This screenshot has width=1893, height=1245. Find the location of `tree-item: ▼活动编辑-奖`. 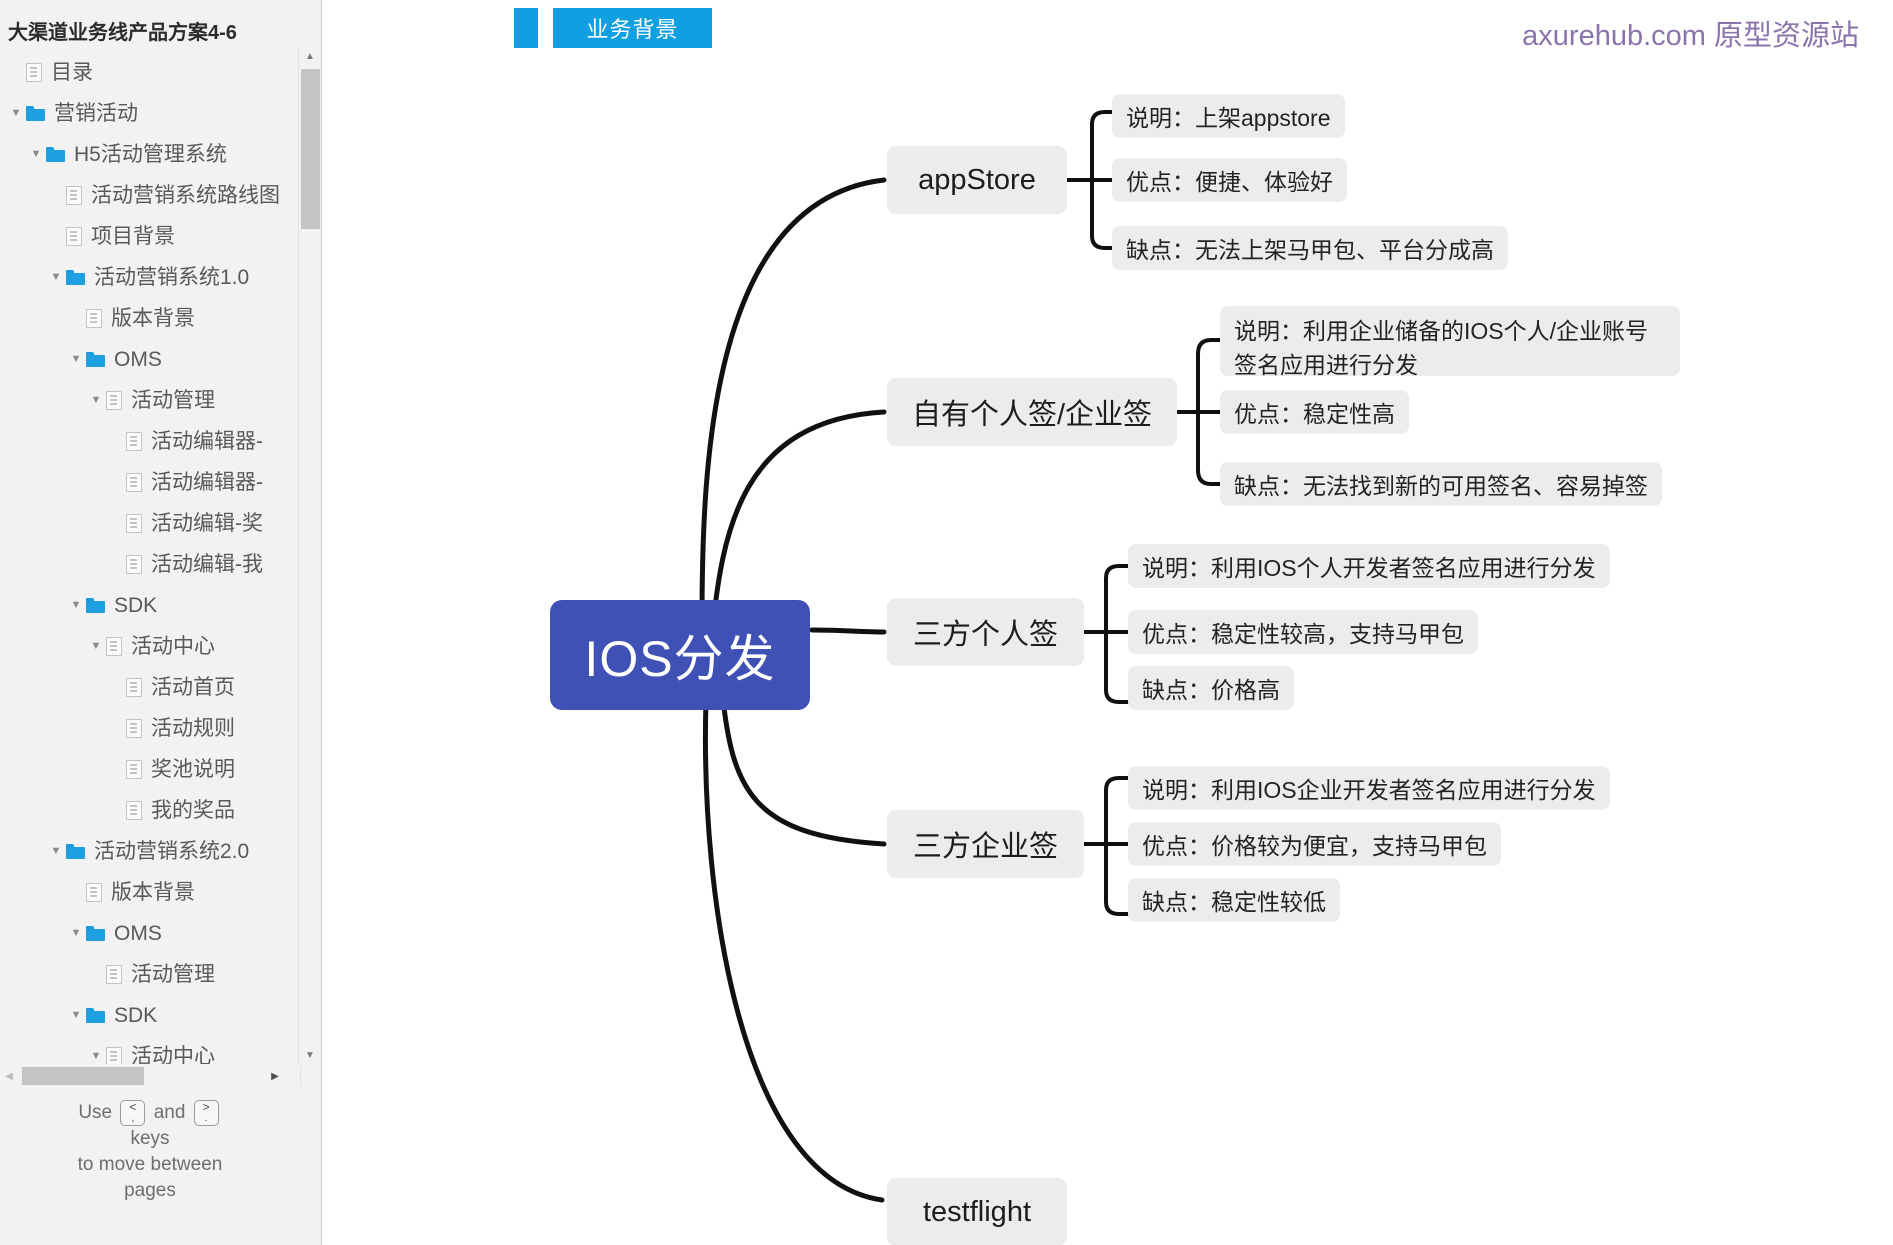

tree-item: ▼活动编辑-奖 is located at coordinates (150, 523).